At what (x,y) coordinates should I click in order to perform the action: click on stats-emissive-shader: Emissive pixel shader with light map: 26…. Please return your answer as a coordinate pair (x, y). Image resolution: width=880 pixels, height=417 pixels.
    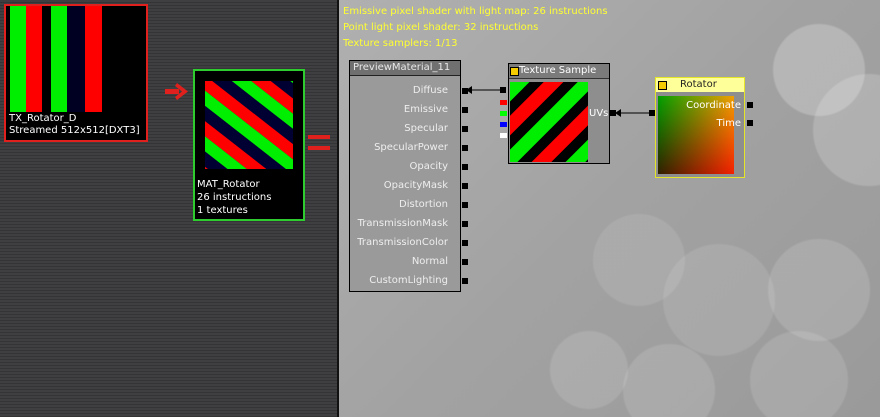
    Looking at the image, I should click on (475, 11).